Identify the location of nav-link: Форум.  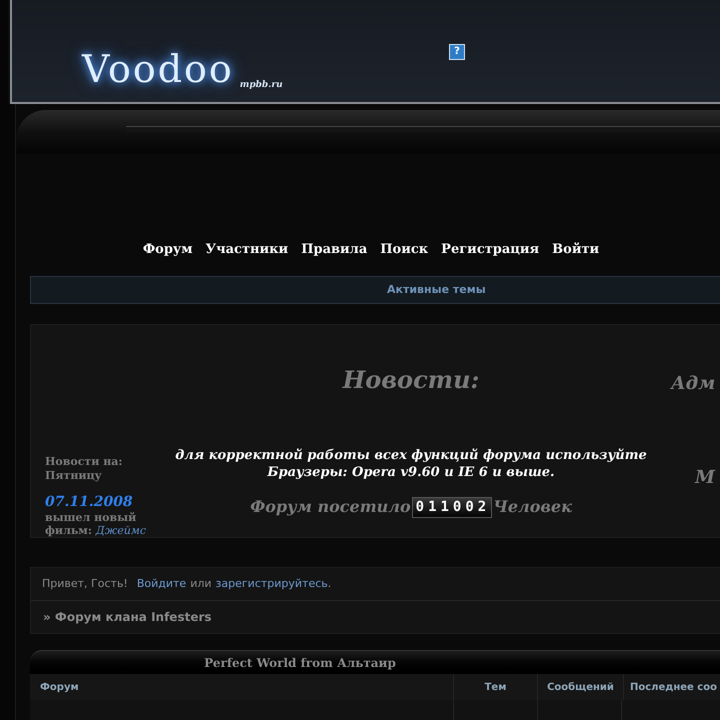
(167, 250).